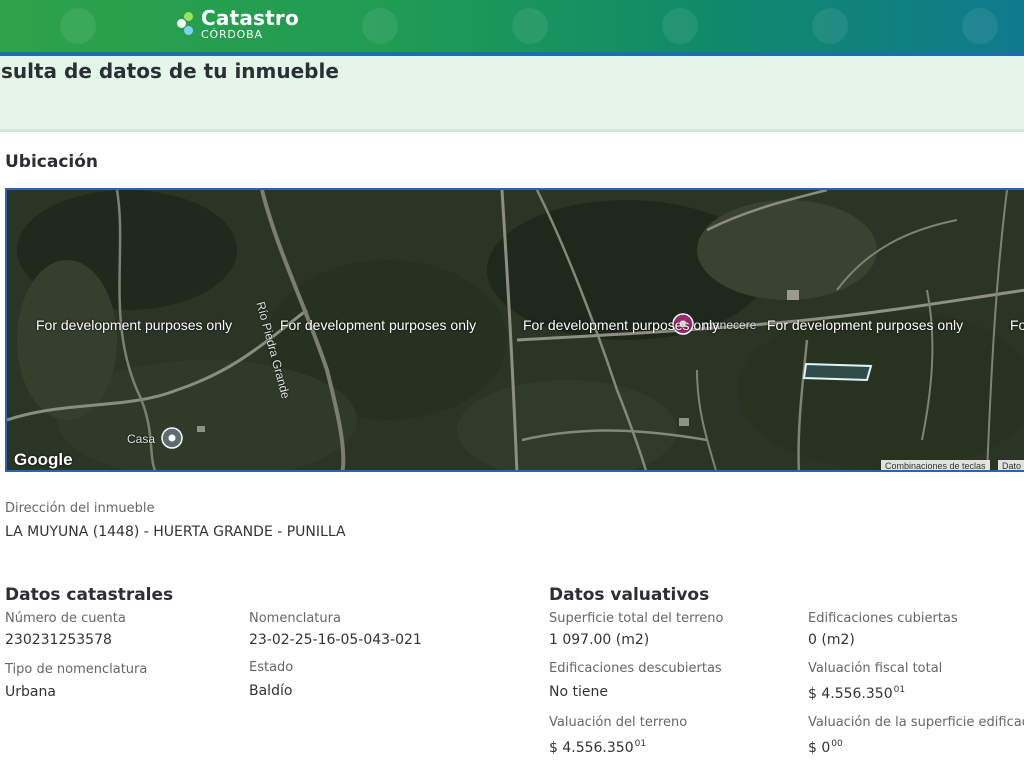 The image size is (1024, 768). I want to click on catastro-logo: Catastro CÓRDOBA, so click(236, 24).